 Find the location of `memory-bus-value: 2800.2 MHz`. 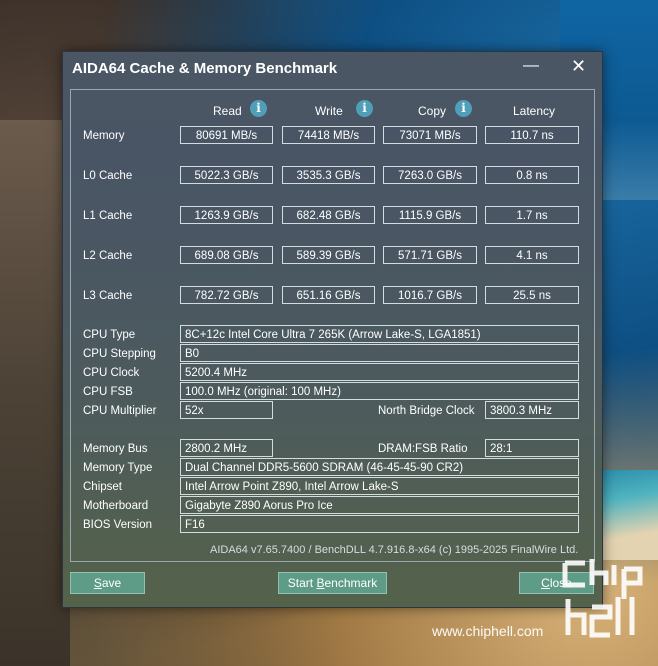

memory-bus-value: 2800.2 MHz is located at coordinates (226, 448).